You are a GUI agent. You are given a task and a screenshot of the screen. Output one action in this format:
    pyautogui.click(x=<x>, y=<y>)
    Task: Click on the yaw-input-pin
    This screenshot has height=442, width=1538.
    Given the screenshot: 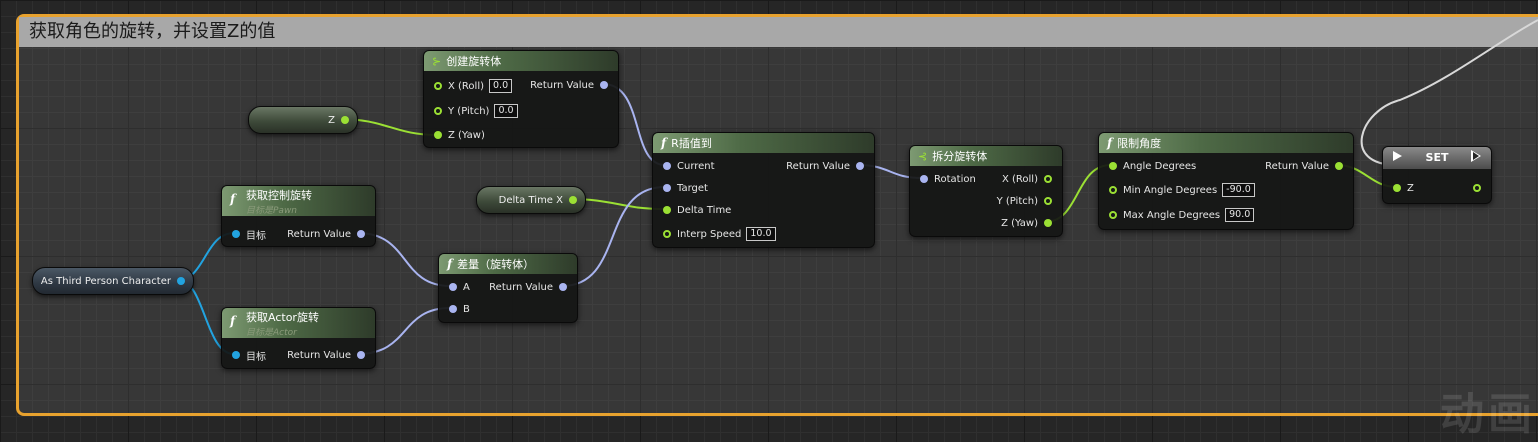 What is the action you would take?
    pyautogui.click(x=438, y=135)
    